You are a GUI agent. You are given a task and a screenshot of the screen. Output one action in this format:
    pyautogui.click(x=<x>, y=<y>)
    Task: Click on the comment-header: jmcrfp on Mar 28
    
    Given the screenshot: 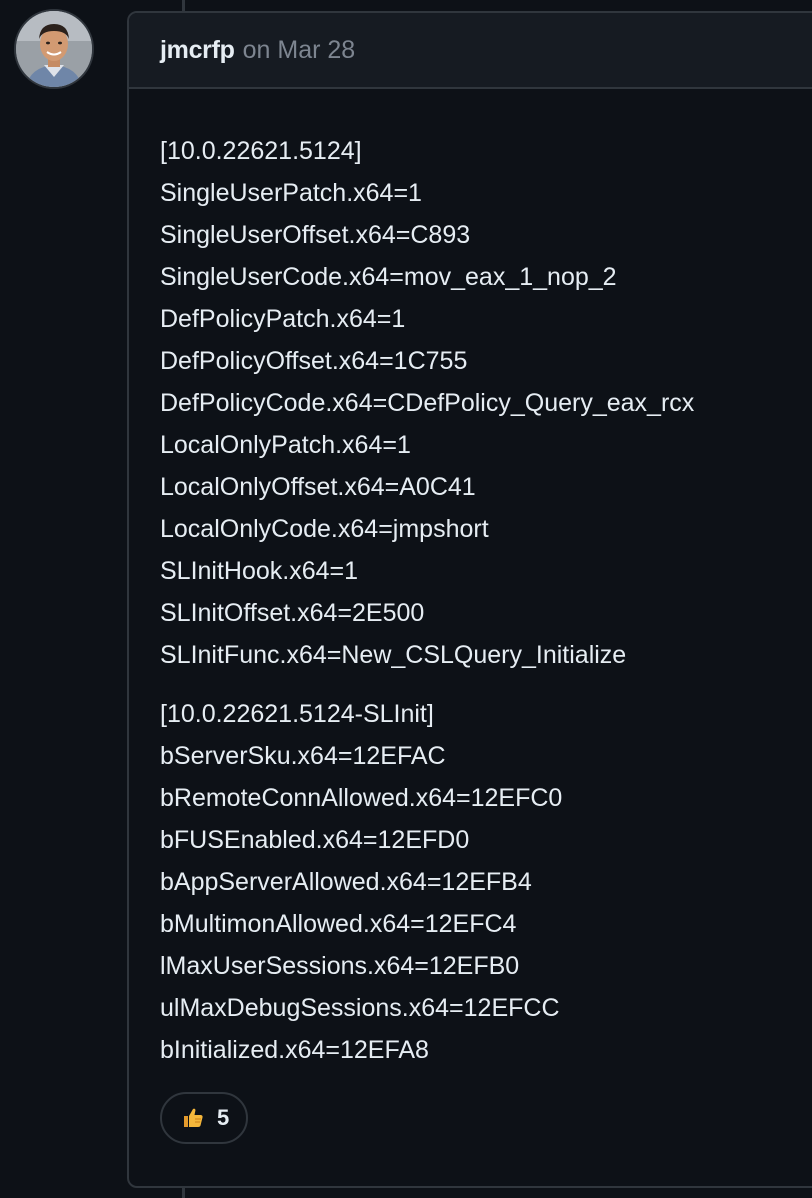 What is the action you would take?
    pyautogui.click(x=470, y=51)
    